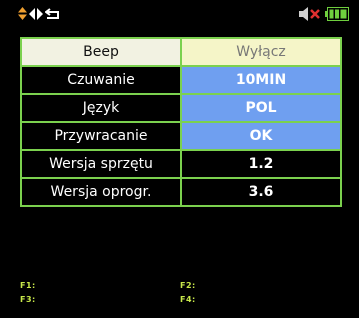 The width and height of the screenshot is (359, 318). I want to click on f1-key-label: F1:, so click(28, 285).